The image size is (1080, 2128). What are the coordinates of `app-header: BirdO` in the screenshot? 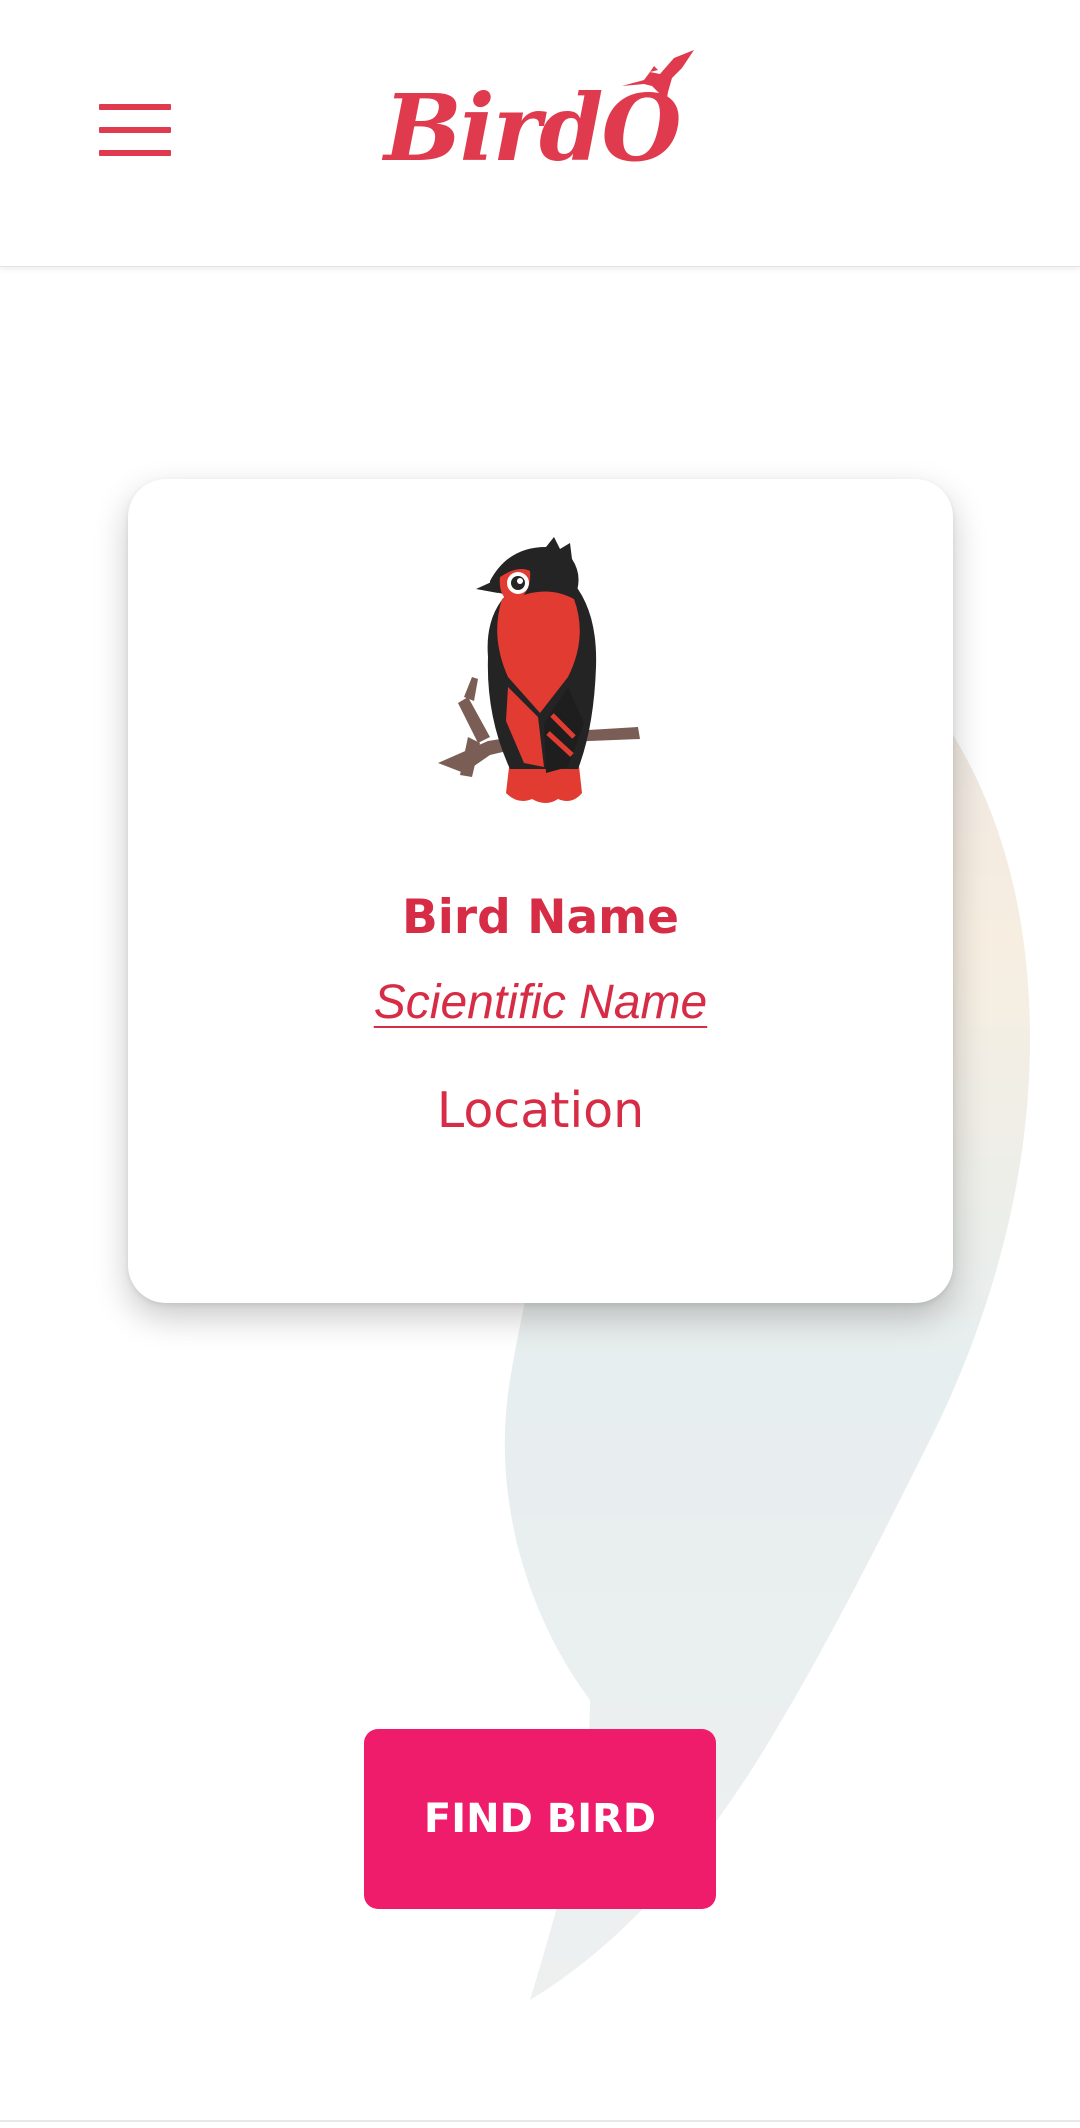 It's located at (540, 133).